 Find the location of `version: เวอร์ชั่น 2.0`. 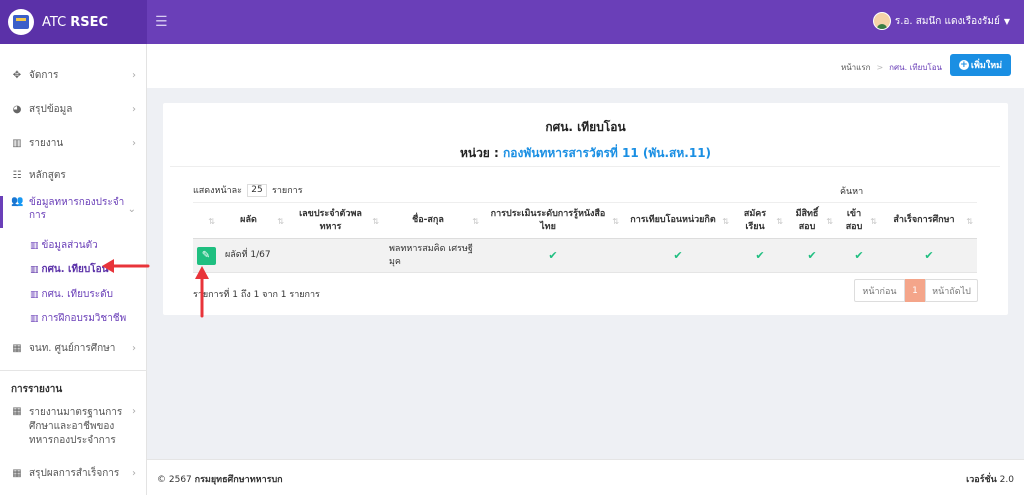

version: เวอร์ชั่น 2.0 is located at coordinates (990, 480).